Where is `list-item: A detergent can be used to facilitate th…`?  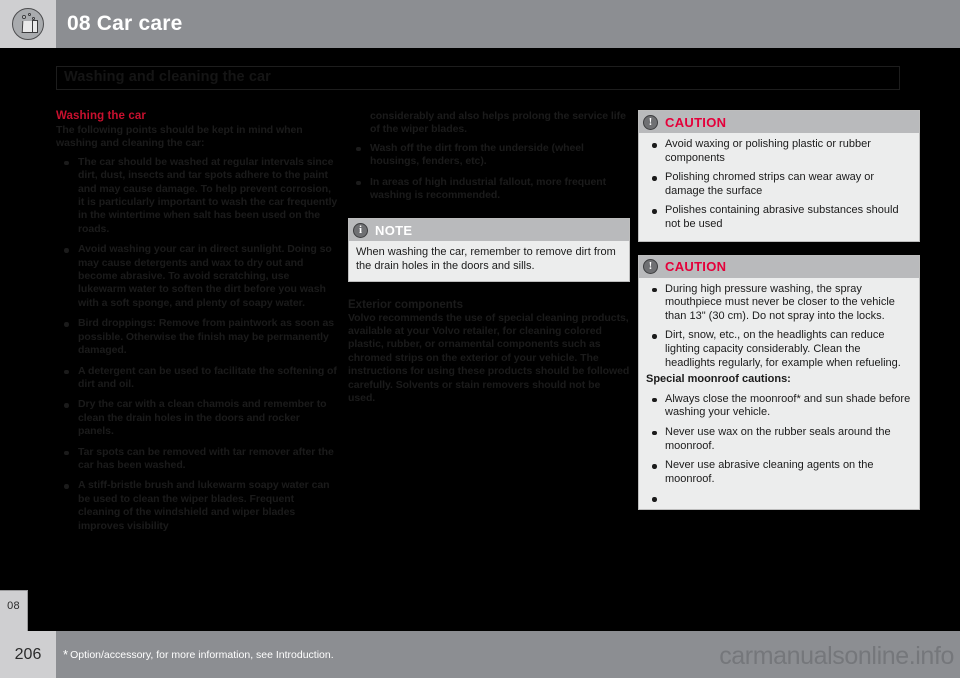 list-item: A detergent can be used to facilitate th… is located at coordinates (197, 378).